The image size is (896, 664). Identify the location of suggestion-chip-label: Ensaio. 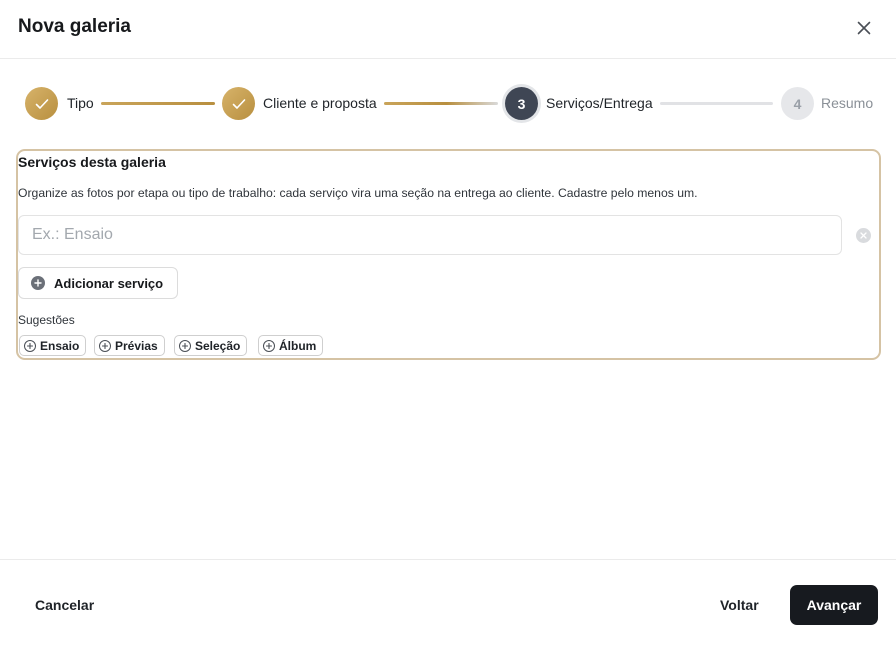
(60, 345).